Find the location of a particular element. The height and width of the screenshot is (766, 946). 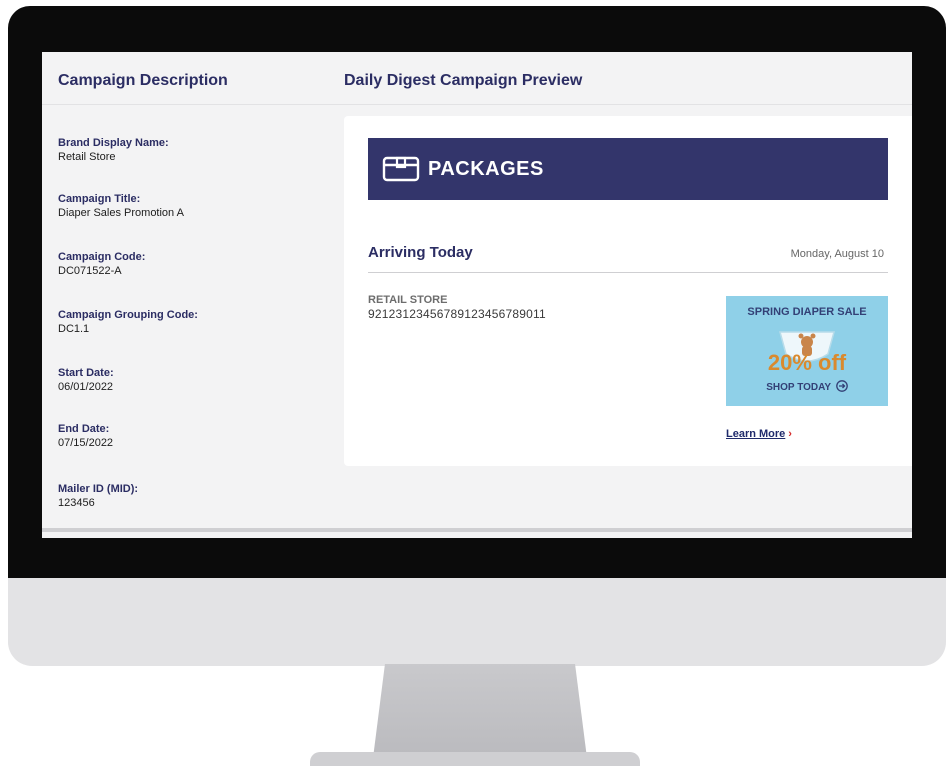

field-value: Retail Store is located at coordinates (87, 157).